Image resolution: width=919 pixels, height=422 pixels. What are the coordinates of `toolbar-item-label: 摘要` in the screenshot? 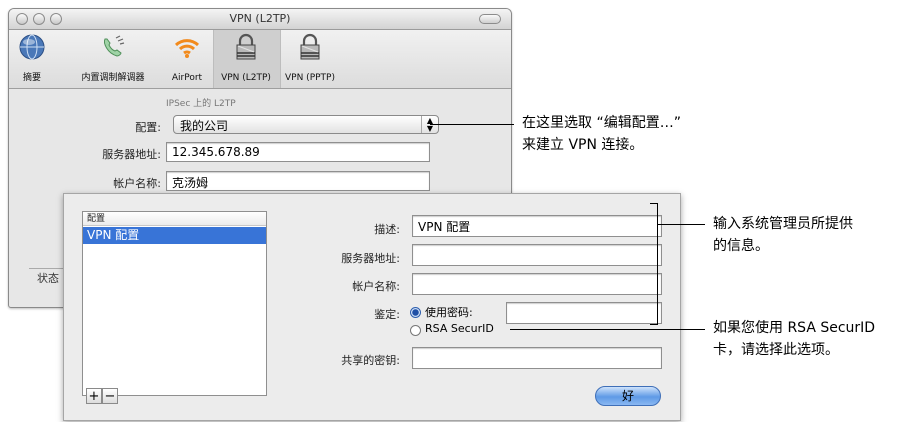 It's located at (31, 78).